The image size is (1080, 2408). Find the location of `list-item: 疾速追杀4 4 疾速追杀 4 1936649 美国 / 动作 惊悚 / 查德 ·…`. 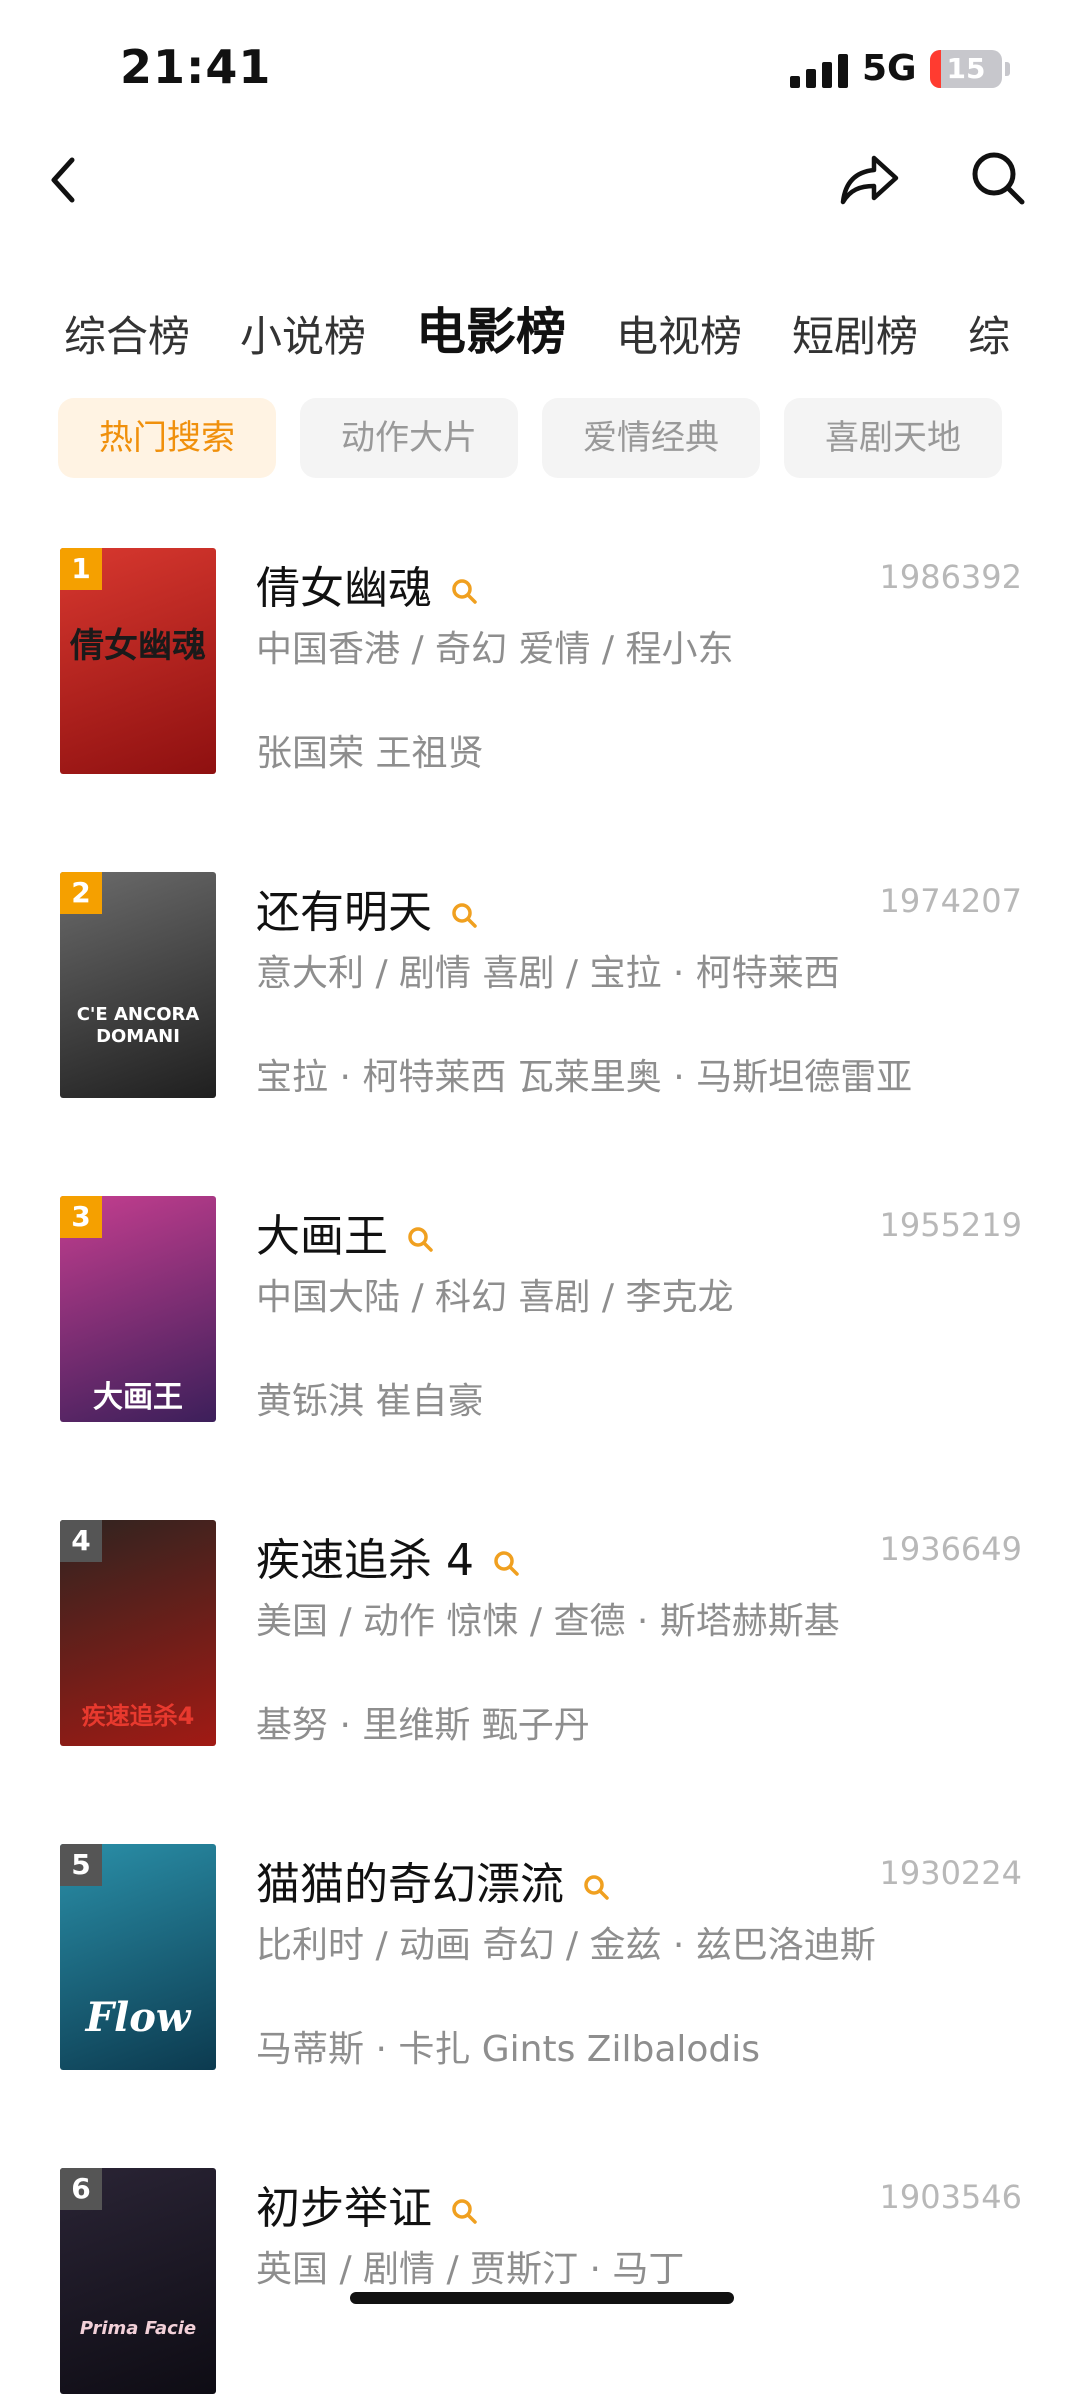

list-item: 疾速追杀4 4 疾速追杀 4 1936649 美国 / 动作 惊悚 / 查德 ·… is located at coordinates (540, 1640).